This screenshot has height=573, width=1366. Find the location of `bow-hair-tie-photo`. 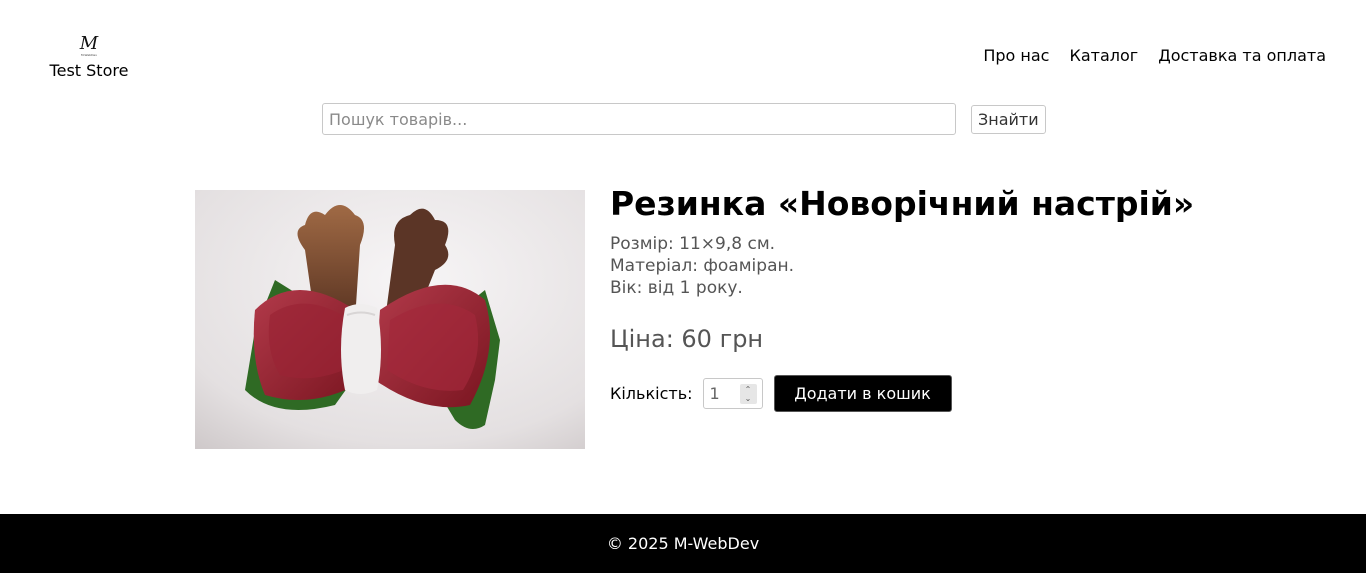

bow-hair-tie-photo is located at coordinates (390, 319).